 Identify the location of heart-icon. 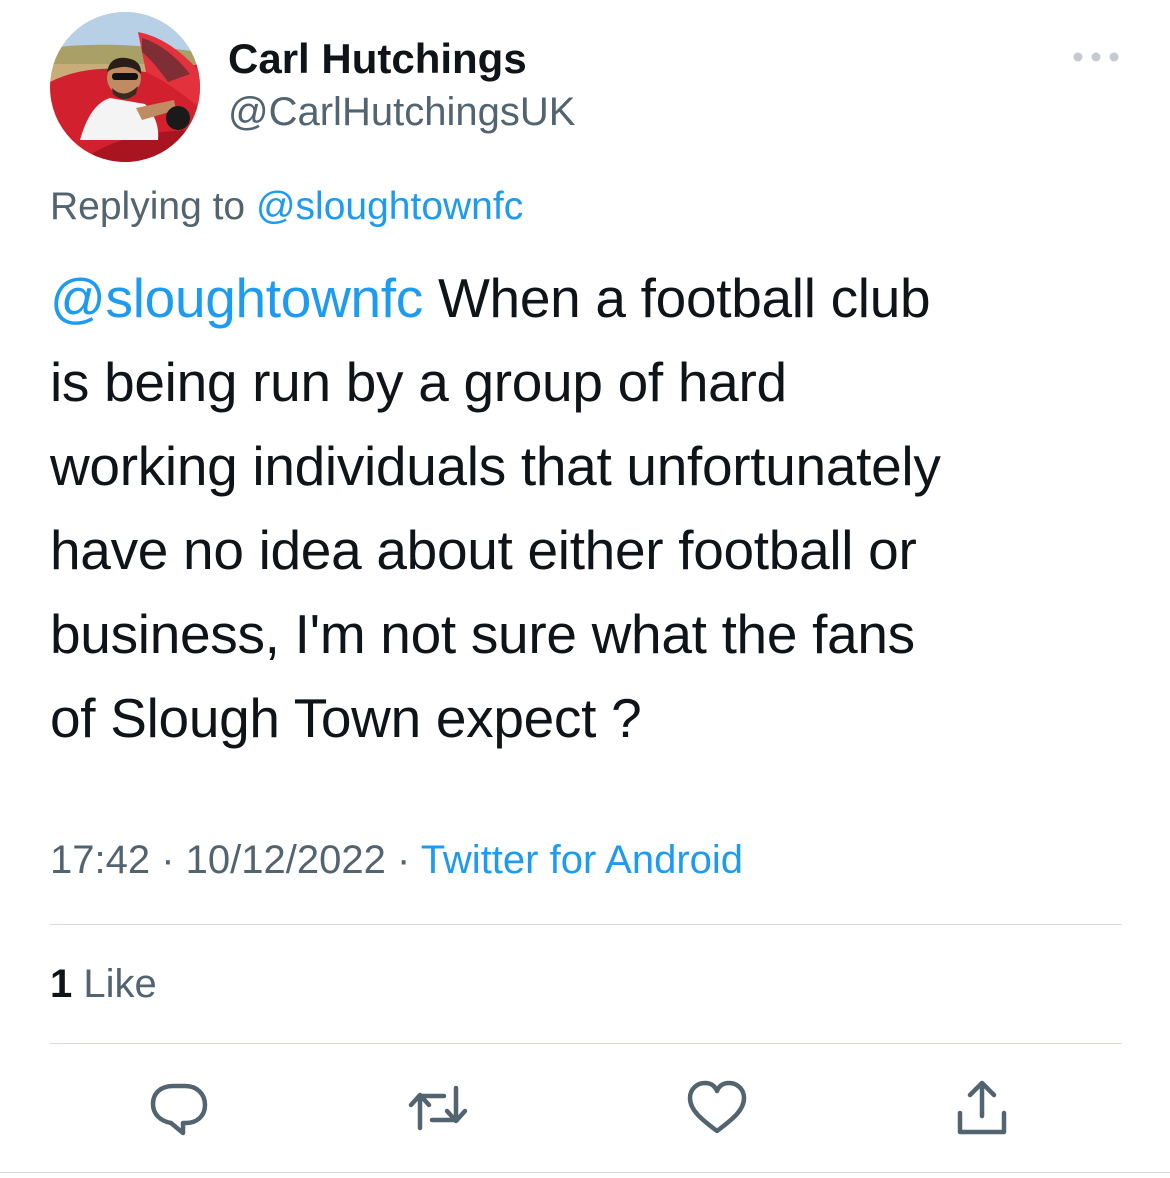
(717, 1107).